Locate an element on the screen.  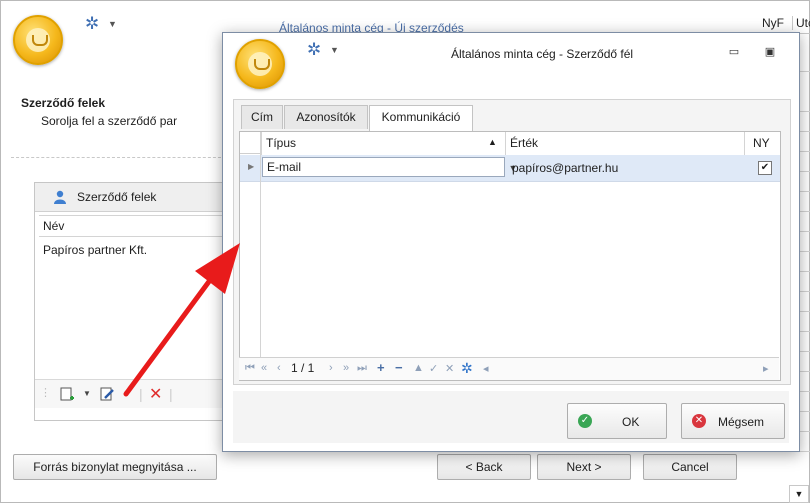
annotation-arrow is located at coordinates (181, 320).